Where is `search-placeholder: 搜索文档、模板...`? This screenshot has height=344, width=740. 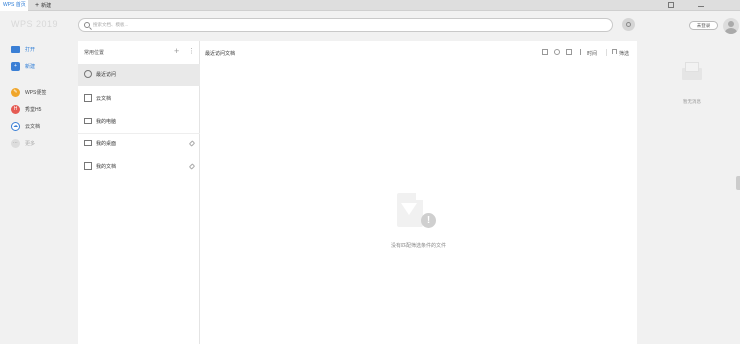 search-placeholder: 搜索文档、模板... is located at coordinates (111, 24).